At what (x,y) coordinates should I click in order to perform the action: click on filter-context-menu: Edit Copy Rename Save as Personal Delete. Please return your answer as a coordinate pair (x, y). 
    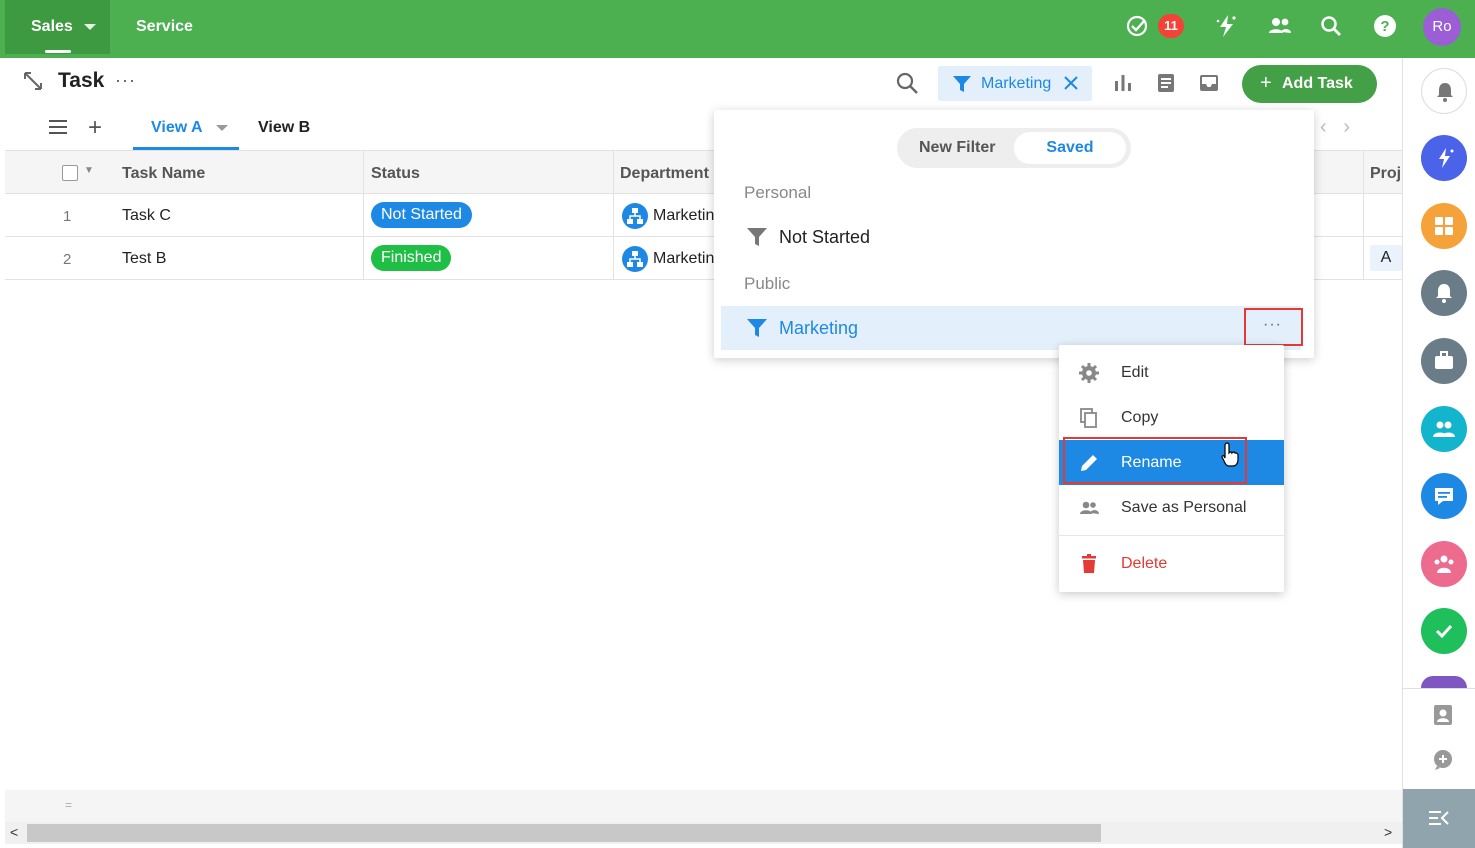
    Looking at the image, I should click on (1171, 468).